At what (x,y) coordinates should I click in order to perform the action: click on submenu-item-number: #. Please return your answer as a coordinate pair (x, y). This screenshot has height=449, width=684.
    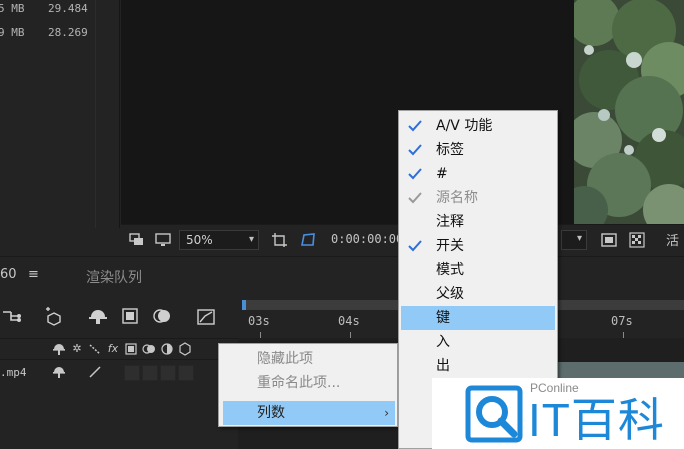
    Looking at the image, I should click on (478, 174).